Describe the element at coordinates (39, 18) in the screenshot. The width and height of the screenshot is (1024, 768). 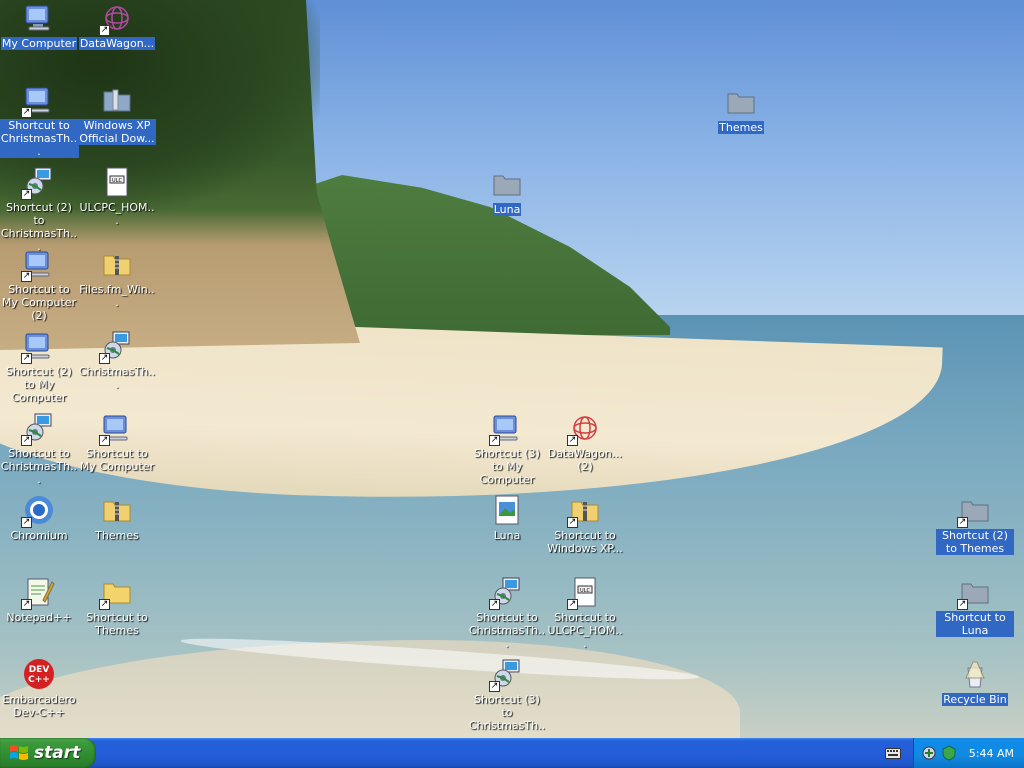
I see `computer-icon` at that location.